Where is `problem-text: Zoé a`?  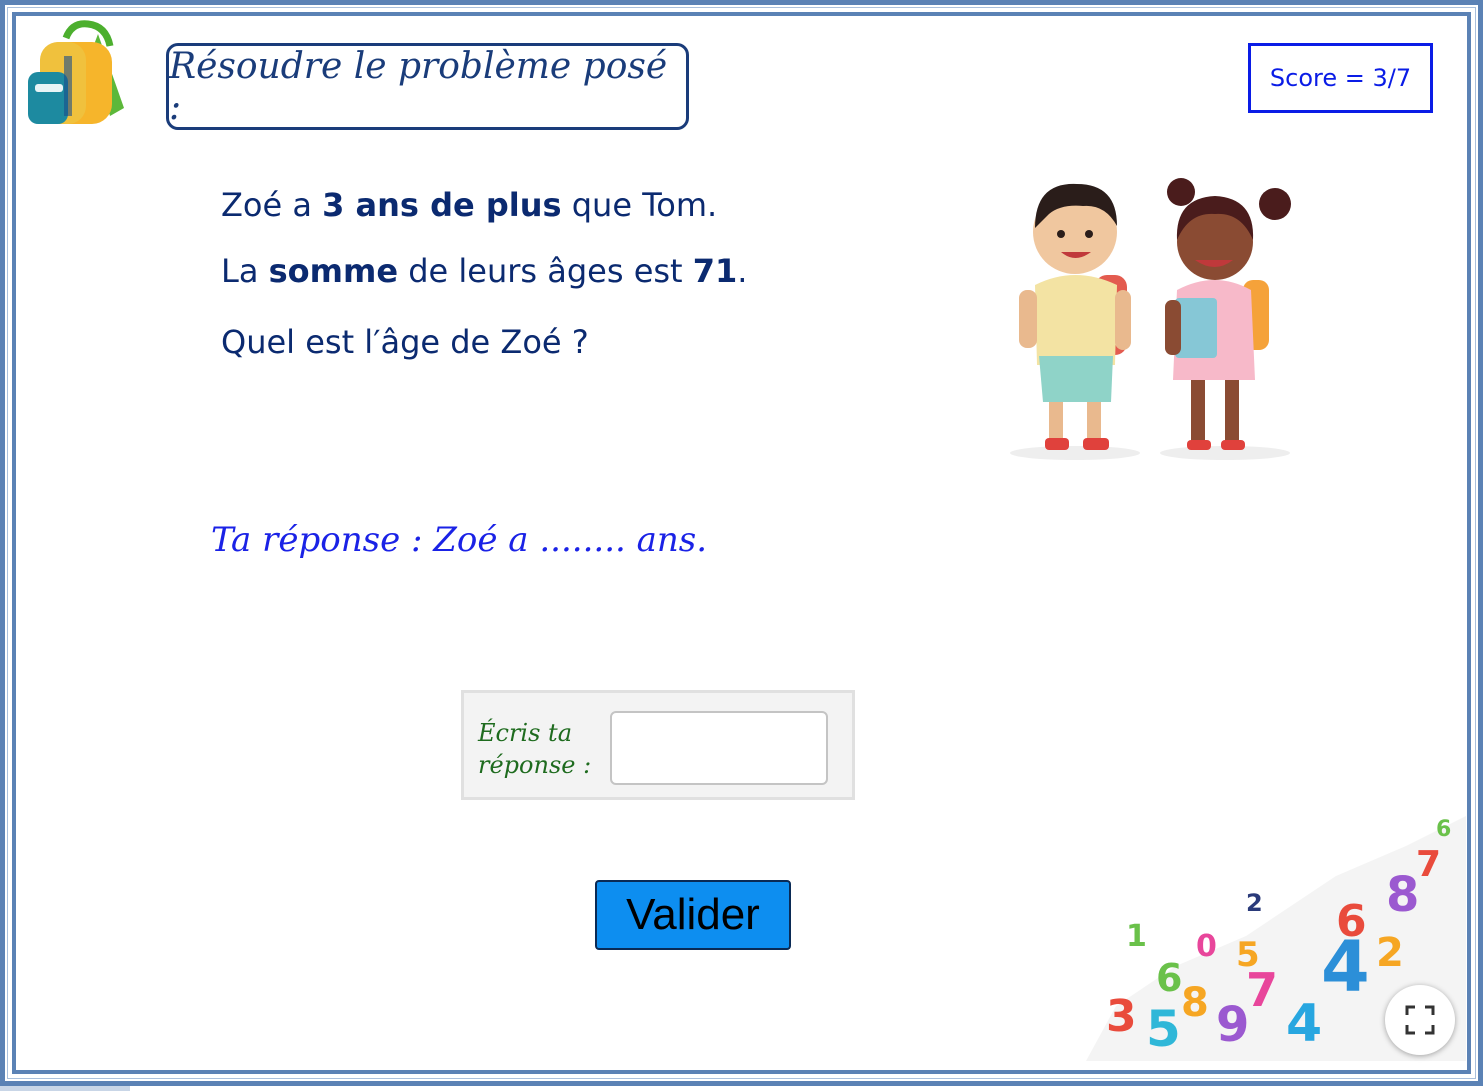 problem-text: Zoé a is located at coordinates (272, 205).